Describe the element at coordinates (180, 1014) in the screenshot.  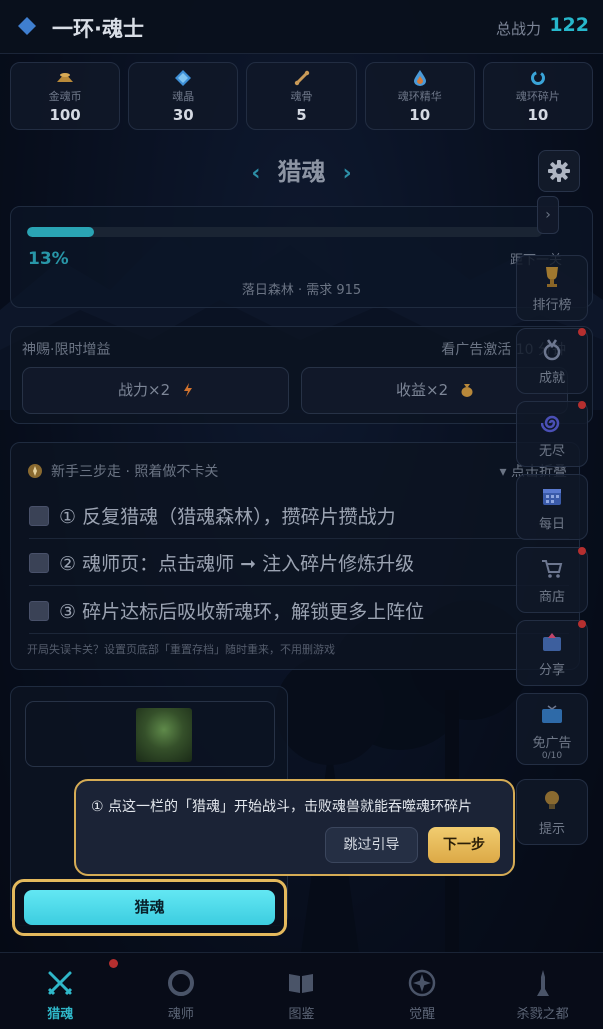
I see `nav-label: 魂师` at that location.